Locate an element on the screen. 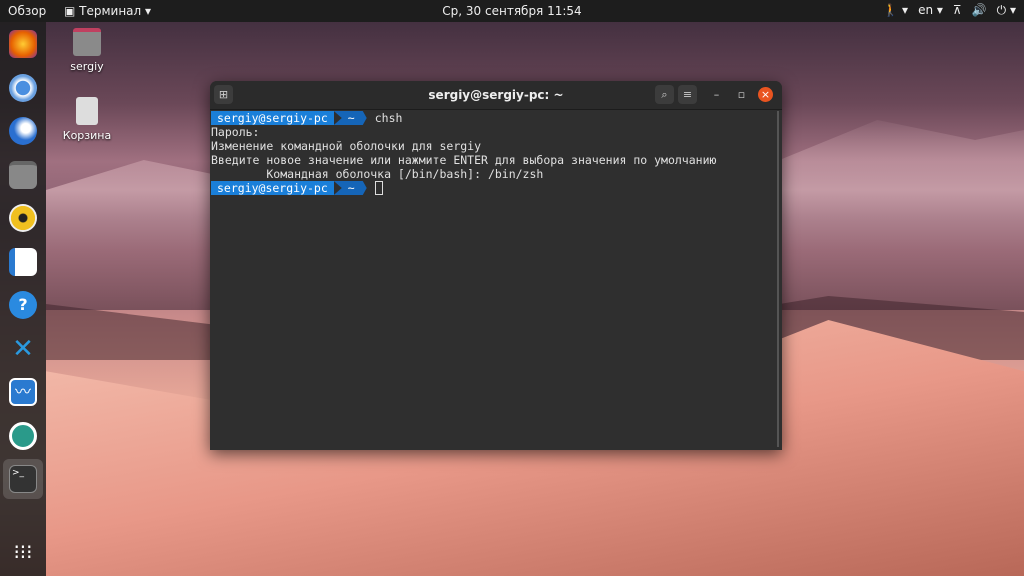 This screenshot has height=576, width=1024. power-icon: ⏻ ▾ is located at coordinates (1006, 10).